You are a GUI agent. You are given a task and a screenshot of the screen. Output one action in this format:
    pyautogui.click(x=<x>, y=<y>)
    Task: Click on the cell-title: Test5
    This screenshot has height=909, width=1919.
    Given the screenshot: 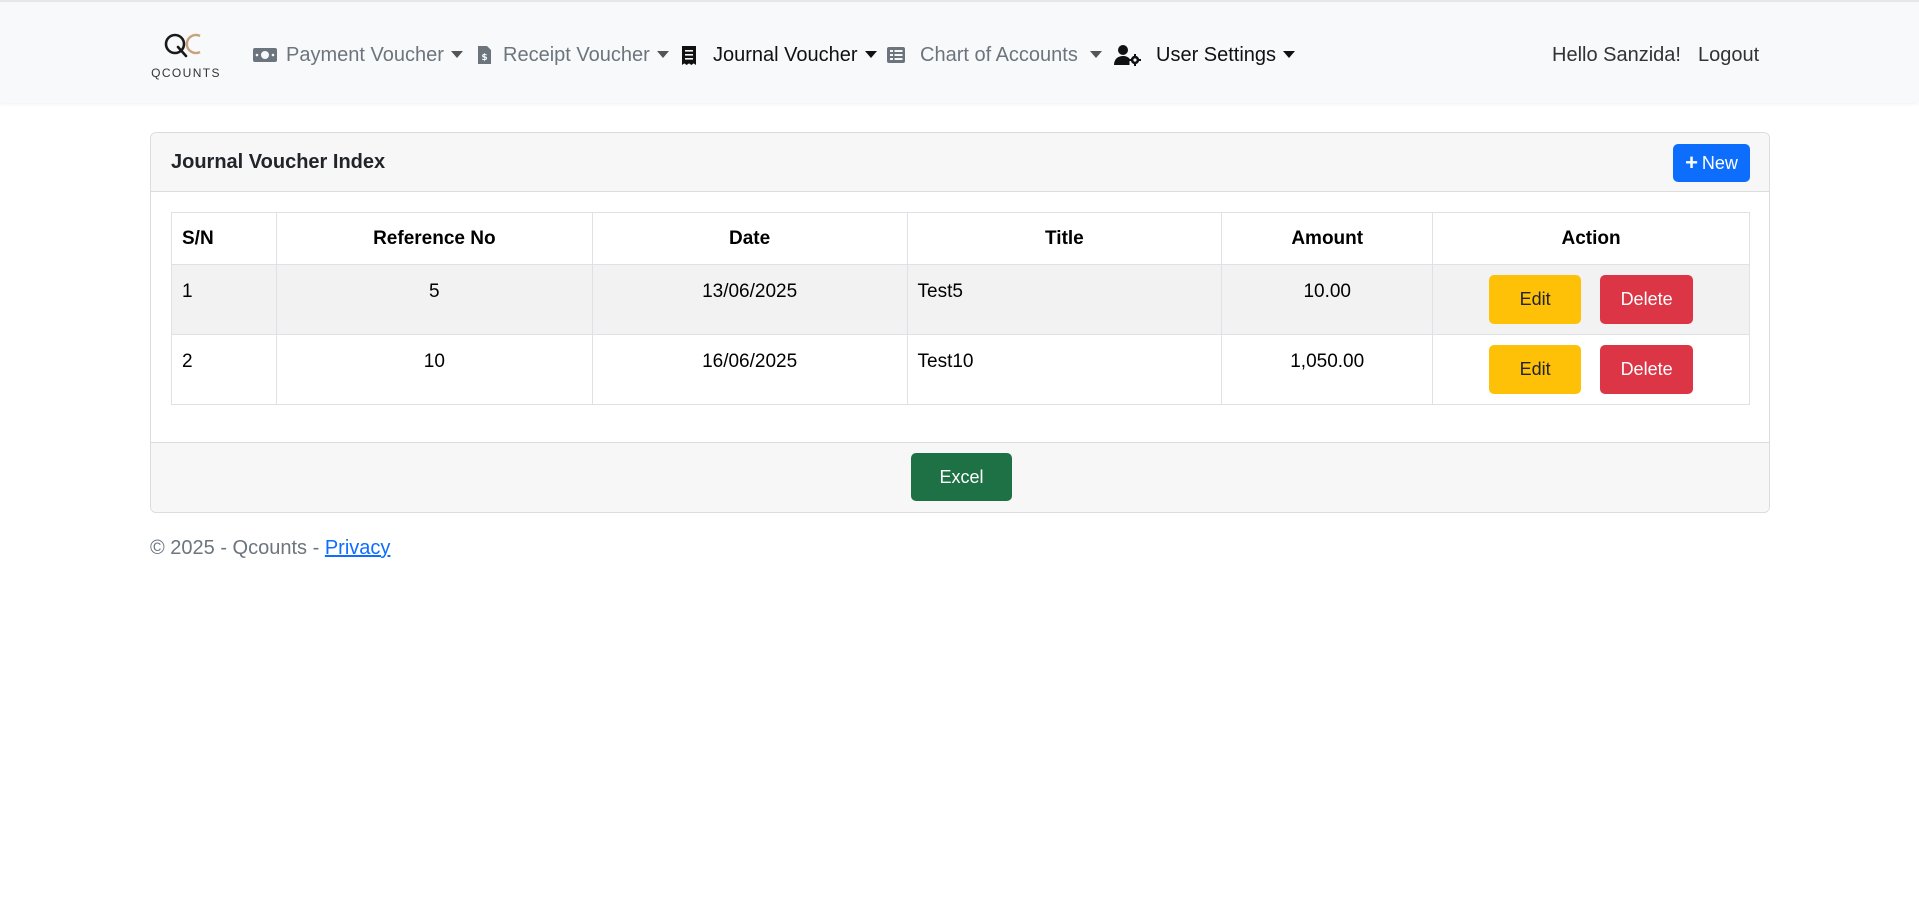 What is the action you would take?
    pyautogui.click(x=1064, y=299)
    